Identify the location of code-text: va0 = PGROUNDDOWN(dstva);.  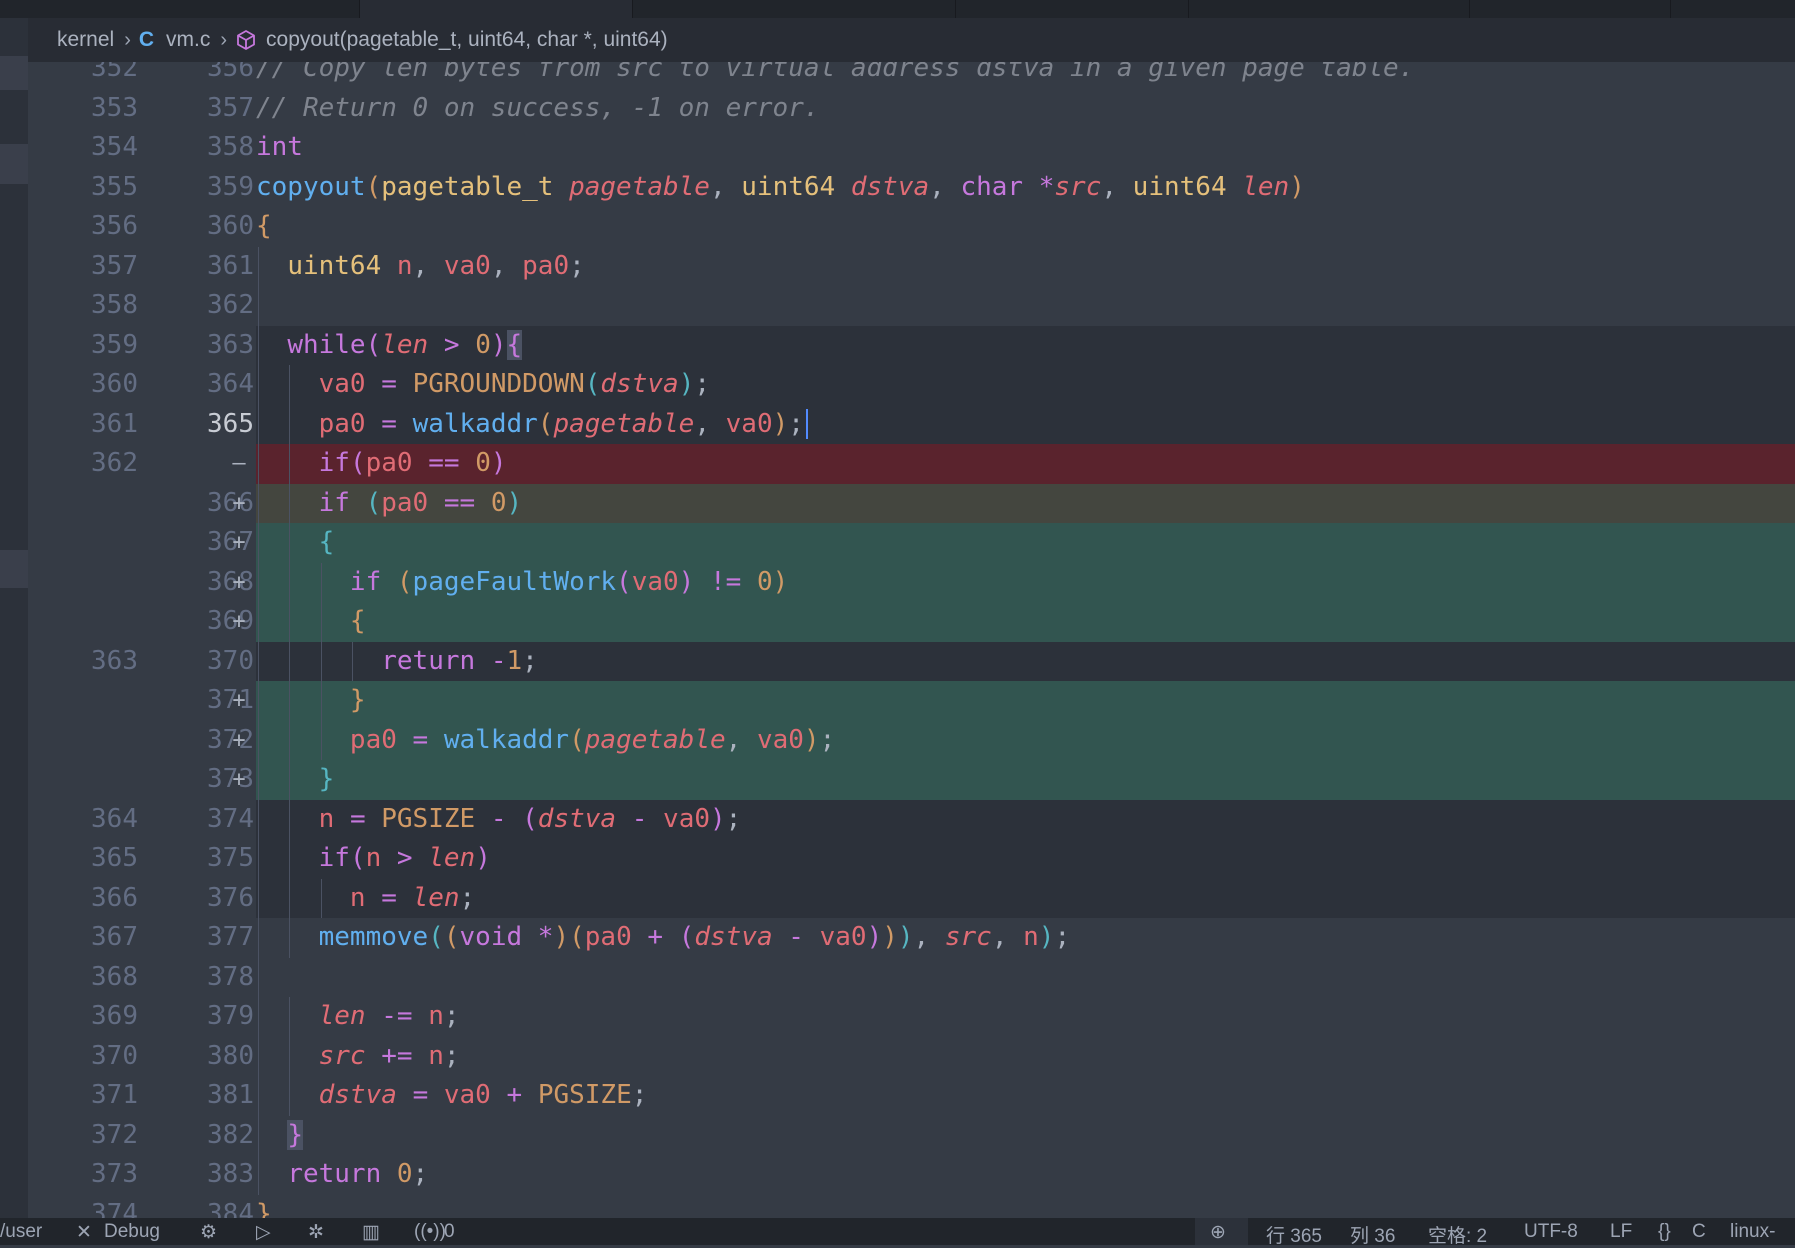
(1025, 385).